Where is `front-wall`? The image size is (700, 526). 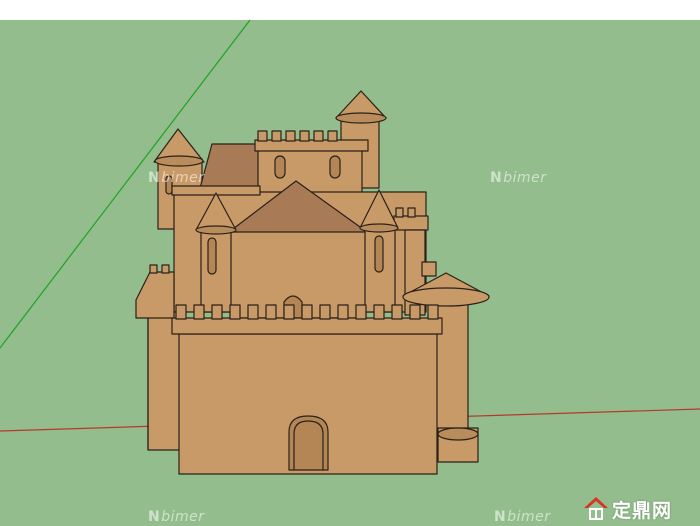 front-wall is located at coordinates (307, 389).